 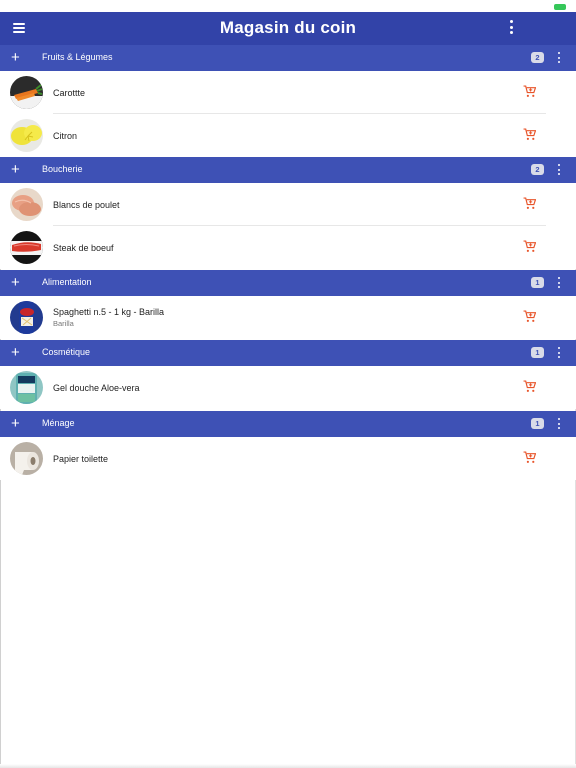 What do you see at coordinates (77, 57) in the screenshot?
I see `section-title: Fruits & Légumes` at bounding box center [77, 57].